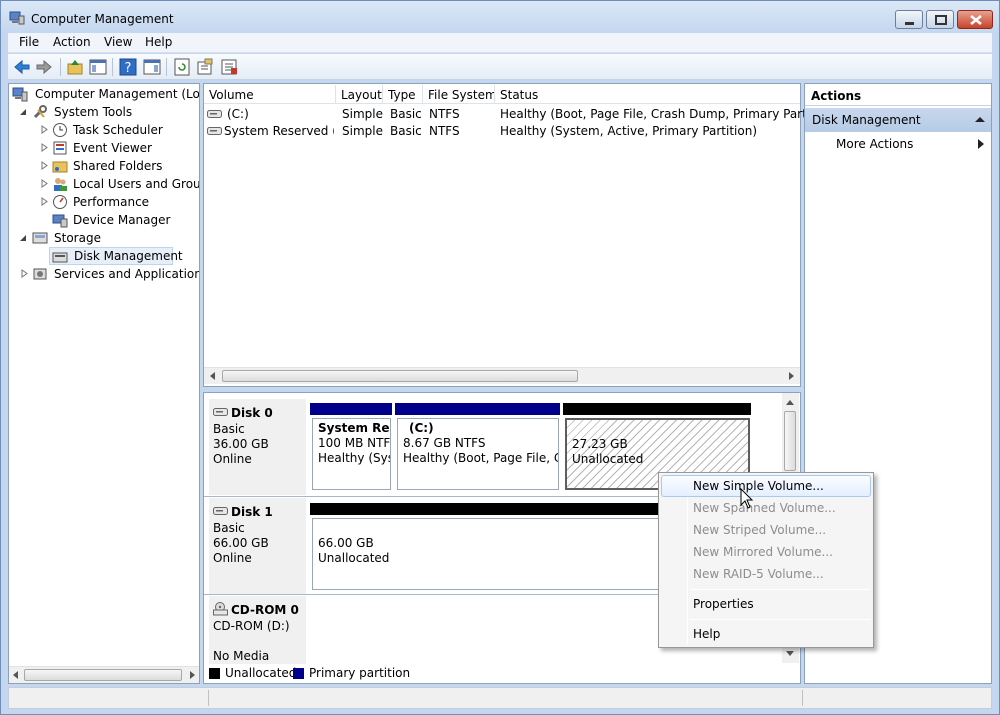 This screenshot has height=715, width=1000. What do you see at coordinates (118, 166) in the screenshot?
I see `tree-label: Shared Folders` at bounding box center [118, 166].